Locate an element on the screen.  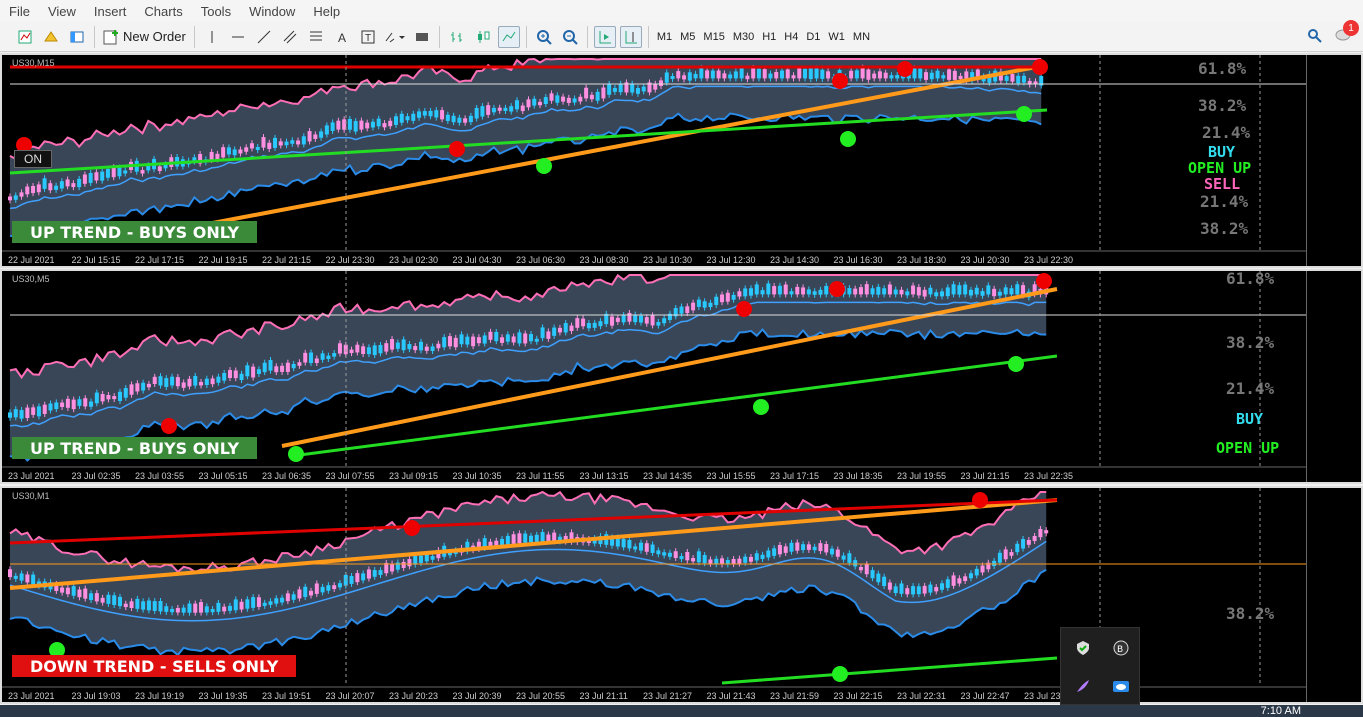
chart-shift-icon is located at coordinates (630, 36).